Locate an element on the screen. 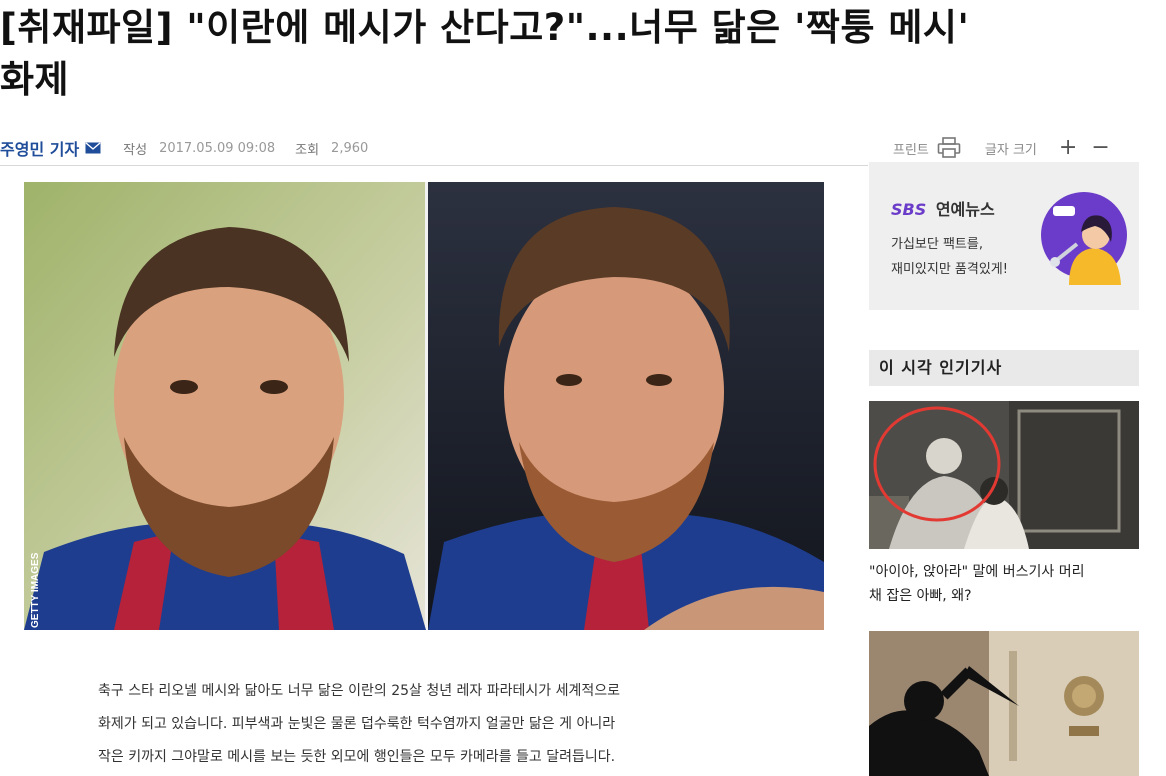 The width and height of the screenshot is (1166, 776). ad-copy-line2: 재미있지만 품격있게! is located at coordinates (949, 269).